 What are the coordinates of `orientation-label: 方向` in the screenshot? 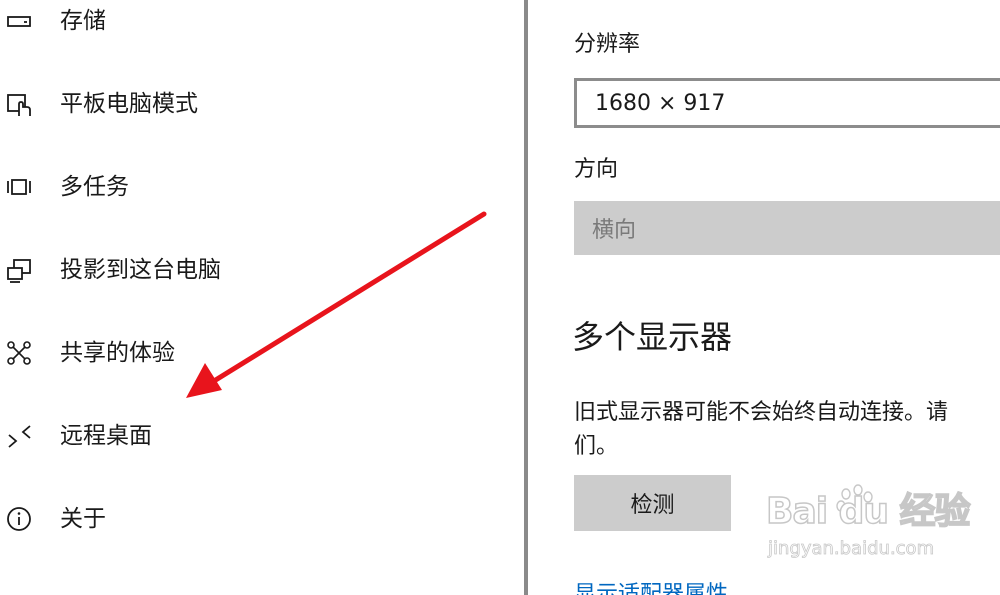 It's located at (596, 169).